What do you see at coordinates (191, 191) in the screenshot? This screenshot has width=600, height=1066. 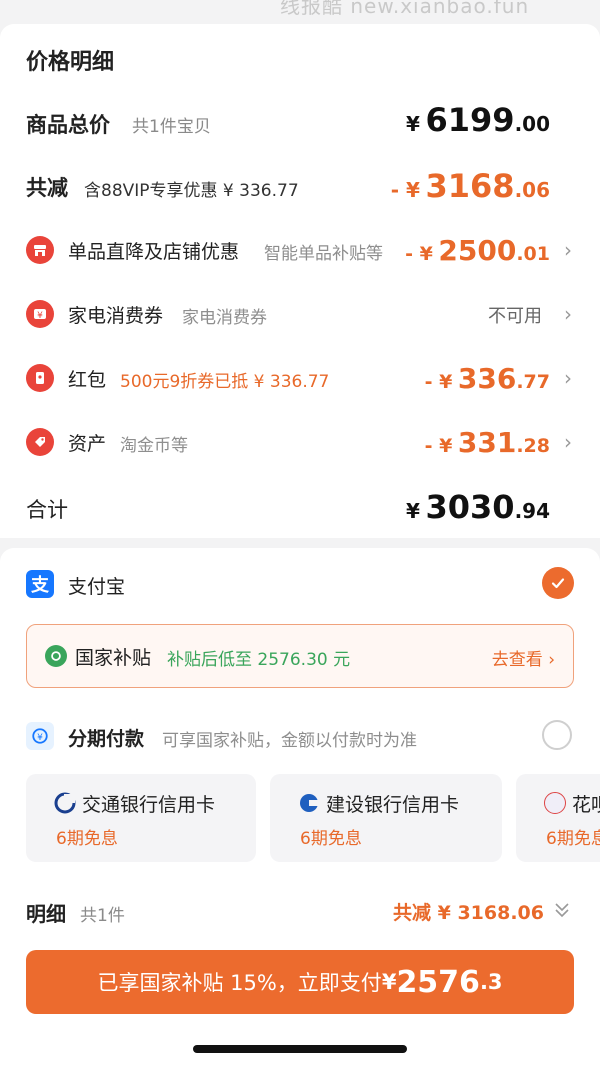 I see `reduce-sub: 含88VIP专享优惠 ¥ 336.77` at bounding box center [191, 191].